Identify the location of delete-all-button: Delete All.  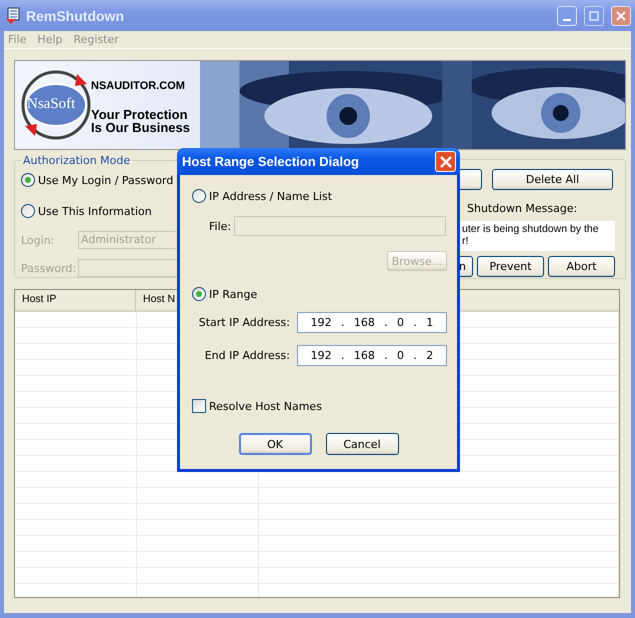
(552, 179).